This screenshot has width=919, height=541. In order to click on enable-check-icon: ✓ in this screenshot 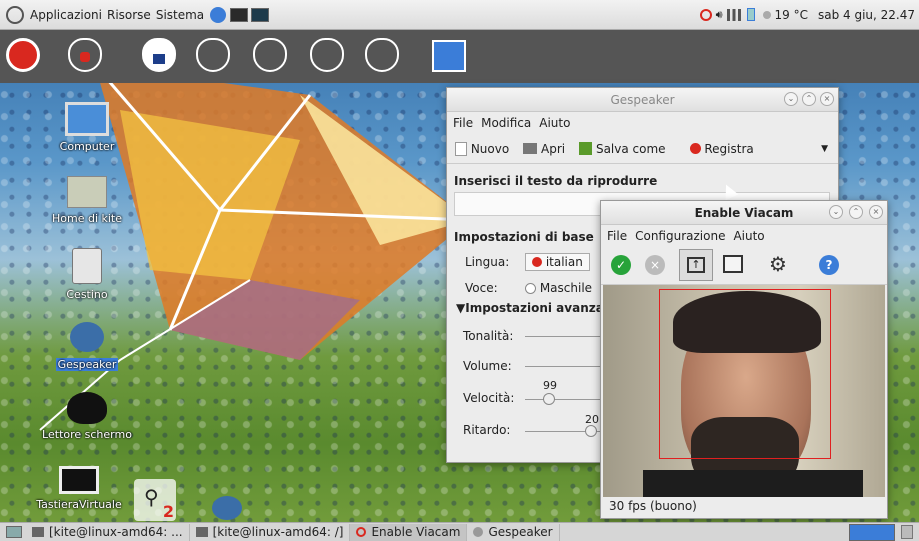, I will do `click(621, 265)`.